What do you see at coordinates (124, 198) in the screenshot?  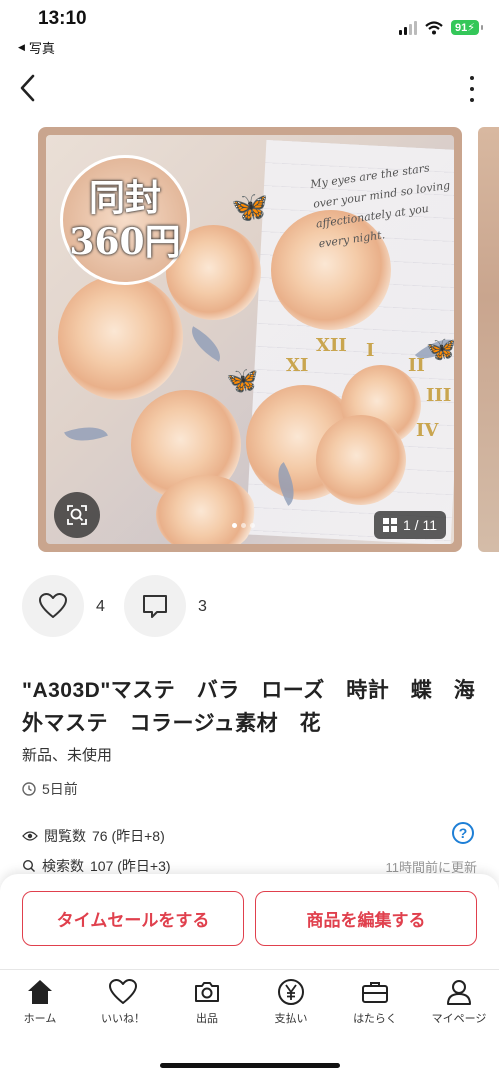 I see `badge-line-1: 同封` at bounding box center [124, 198].